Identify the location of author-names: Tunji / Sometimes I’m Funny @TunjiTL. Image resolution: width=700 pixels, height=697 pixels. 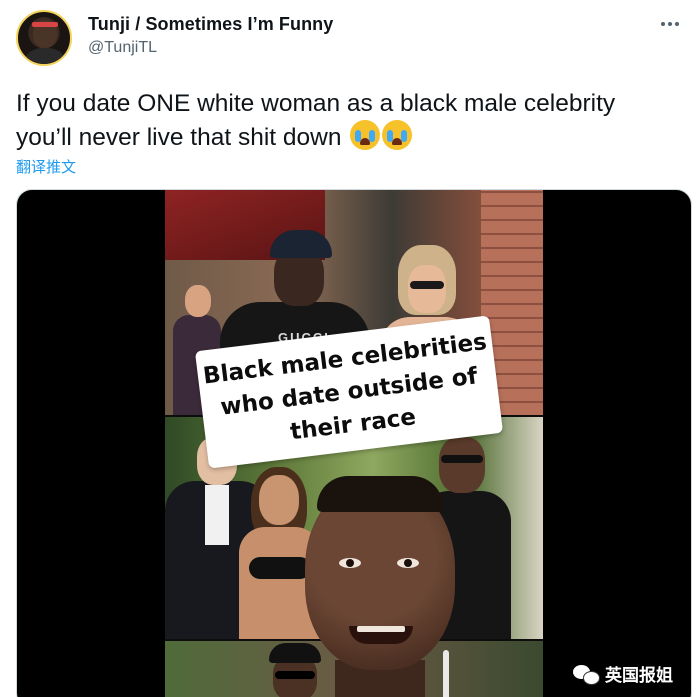
(210, 35).